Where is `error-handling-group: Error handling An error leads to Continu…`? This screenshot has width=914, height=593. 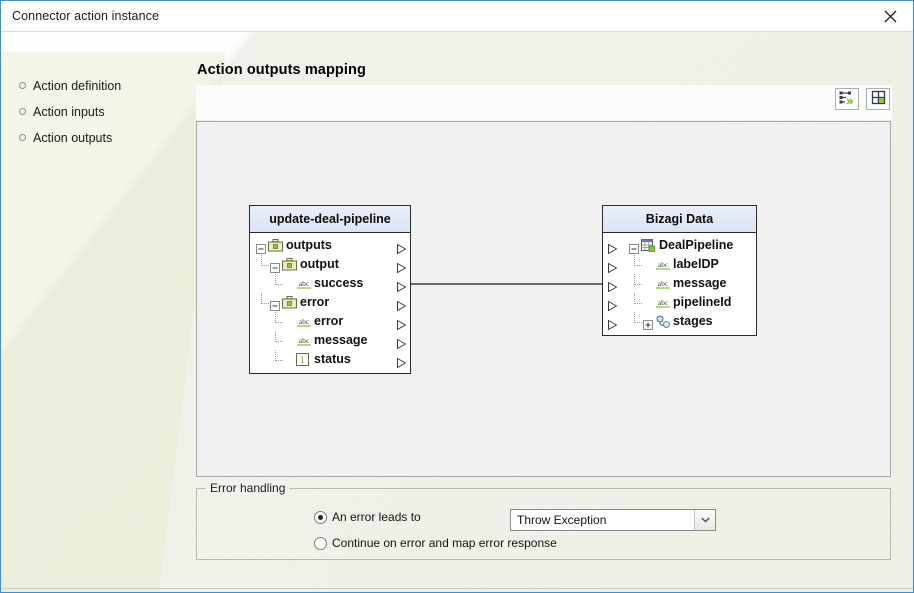
error-handling-group: Error handling An error leads to Continu… is located at coordinates (543, 520).